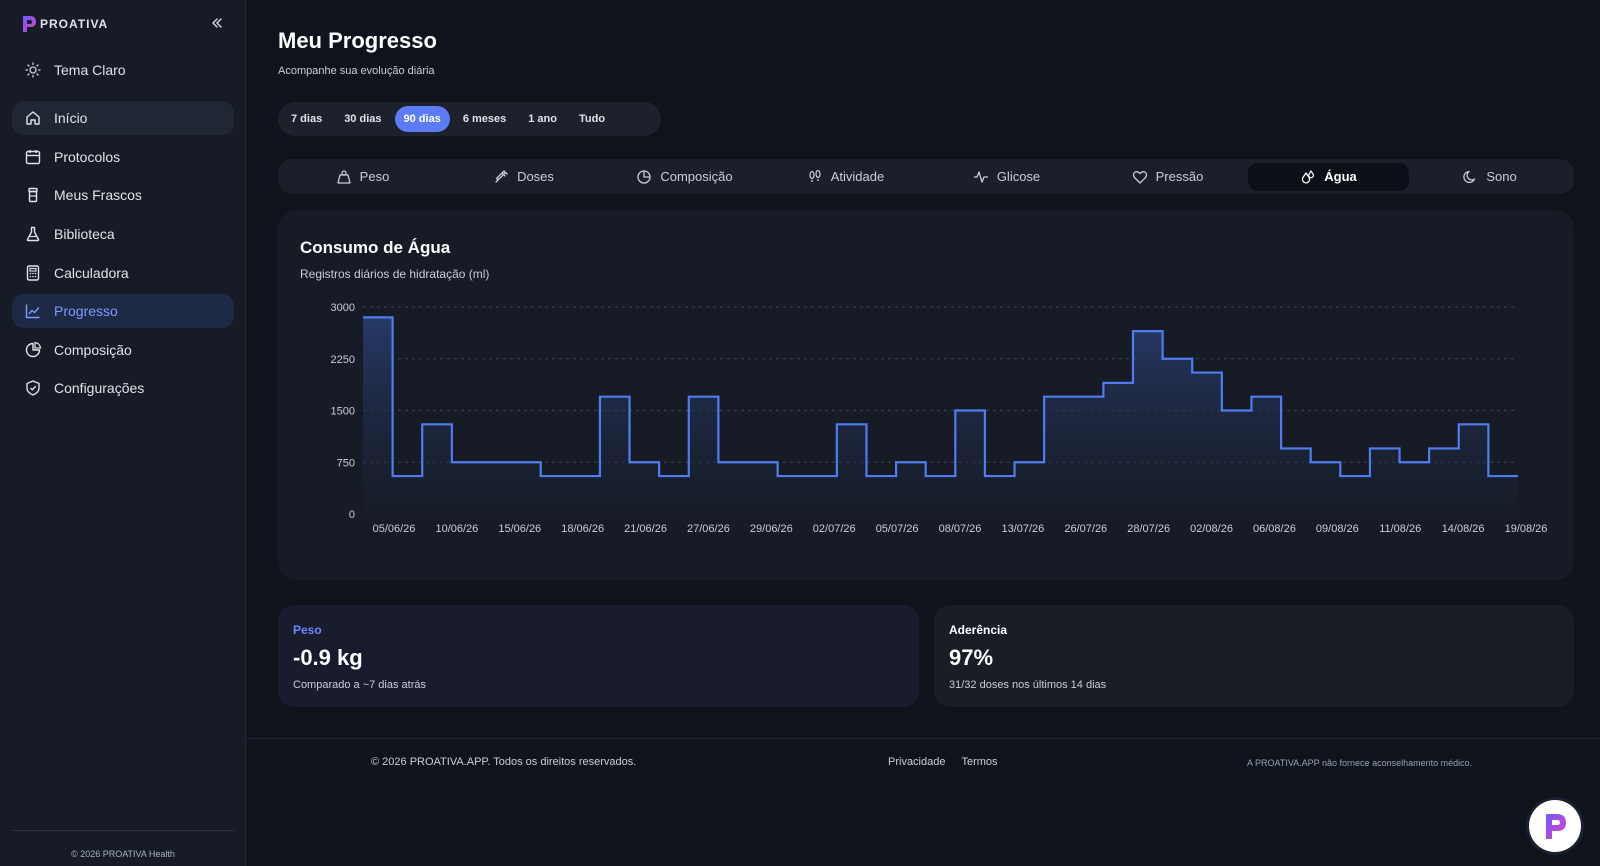 The height and width of the screenshot is (866, 1600). Describe the element at coordinates (1018, 176) in the screenshot. I see `tab-label: Glicose` at that location.